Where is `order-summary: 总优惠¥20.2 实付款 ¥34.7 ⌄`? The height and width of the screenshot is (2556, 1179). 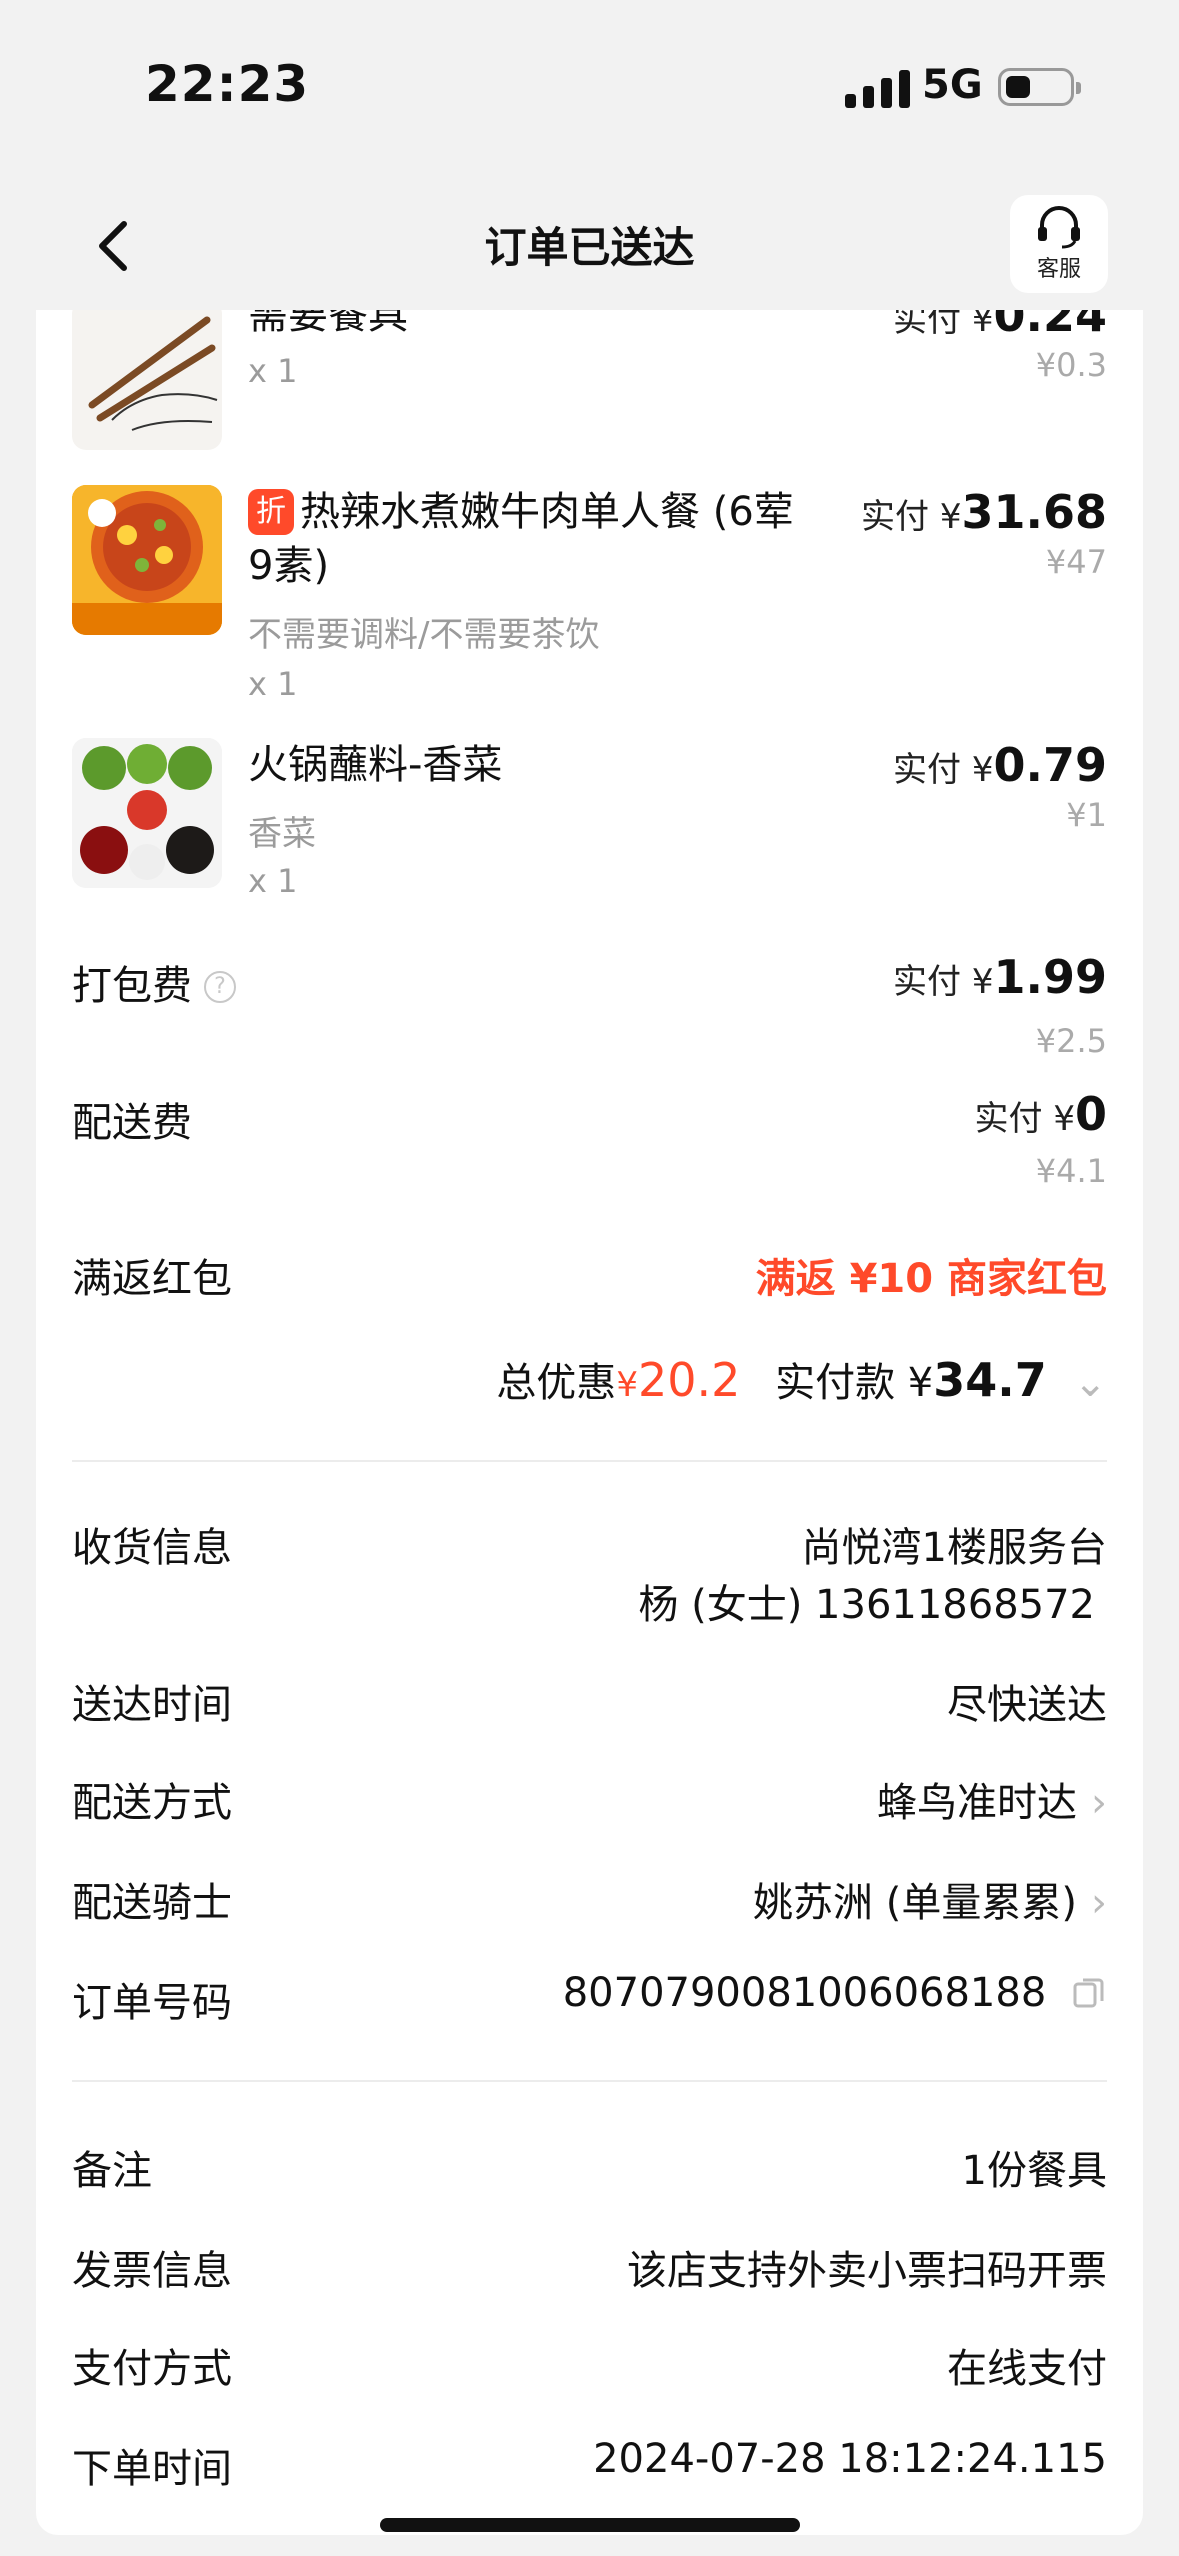 order-summary: 总优惠¥20.2 实付款 ¥34.7 ⌄ is located at coordinates (801, 1379).